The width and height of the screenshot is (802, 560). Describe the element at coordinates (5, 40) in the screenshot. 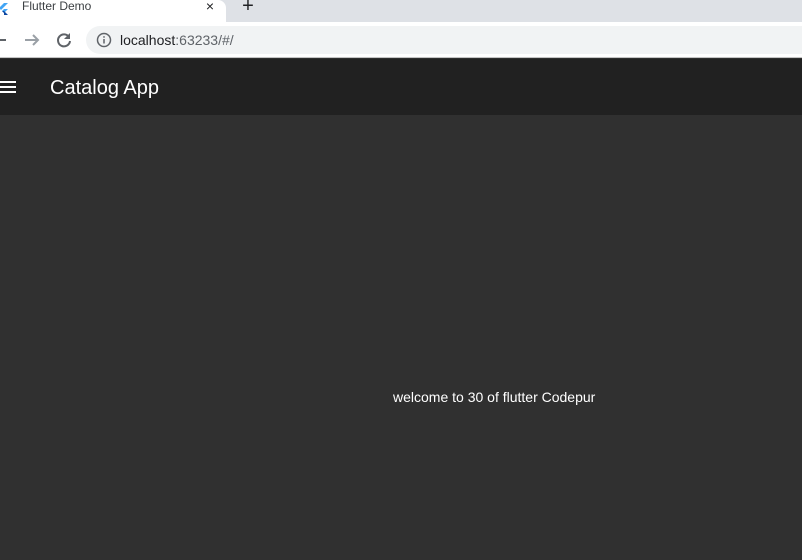

I see `arrow-left-icon` at that location.